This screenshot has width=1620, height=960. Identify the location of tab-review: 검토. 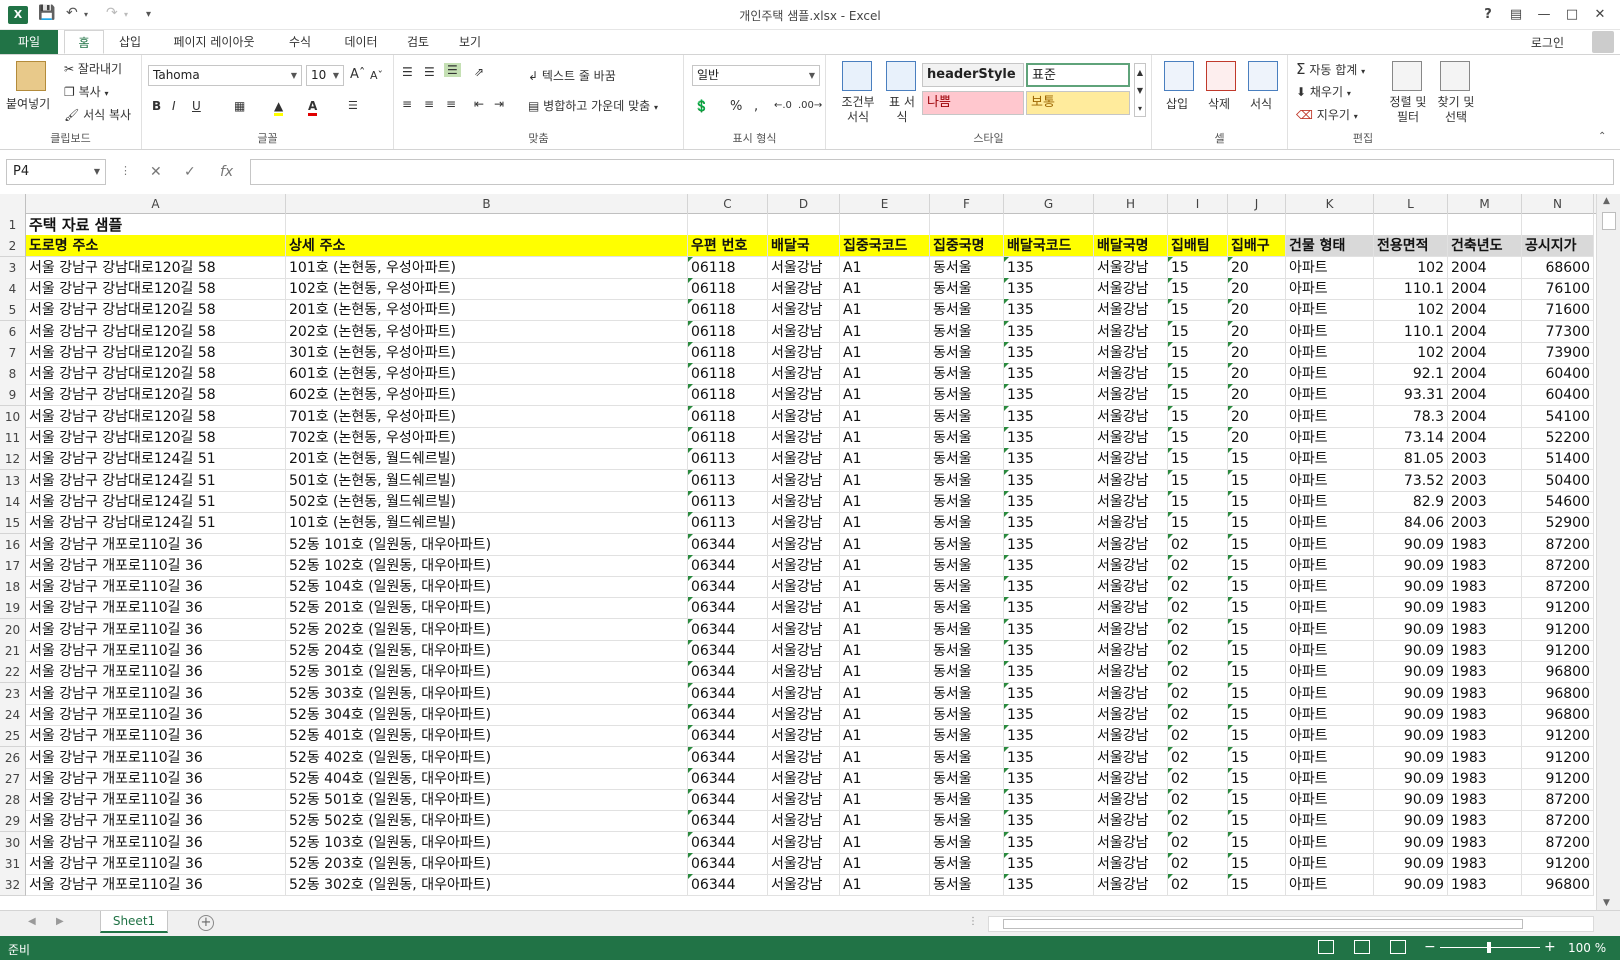
(418, 42).